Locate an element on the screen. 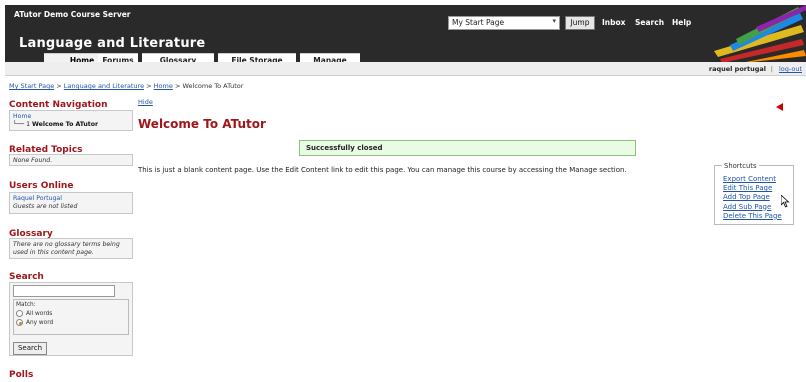  radio-any-word is located at coordinates (19, 322).